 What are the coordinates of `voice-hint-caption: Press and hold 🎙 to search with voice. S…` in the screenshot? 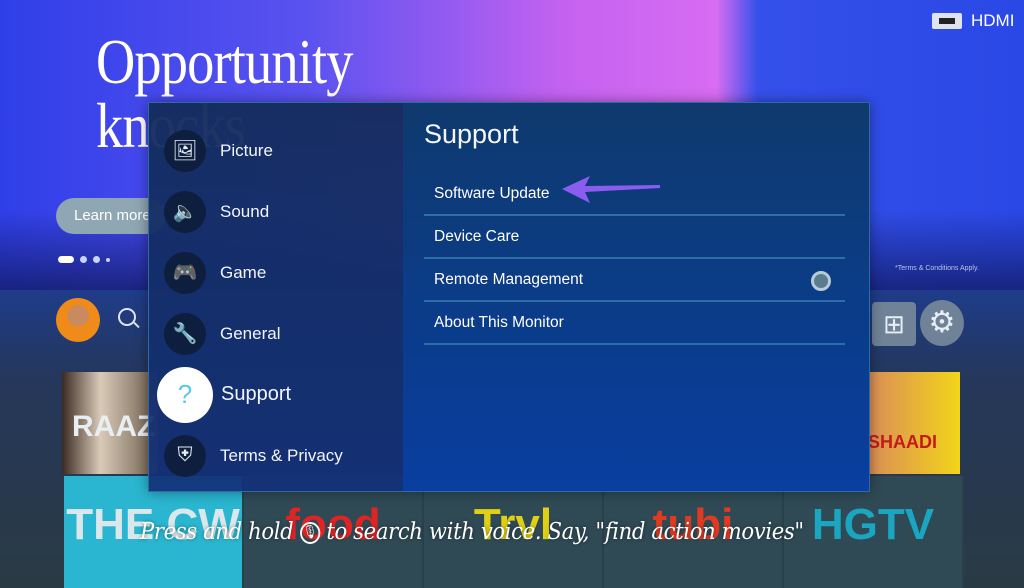 It's located at (472, 532).